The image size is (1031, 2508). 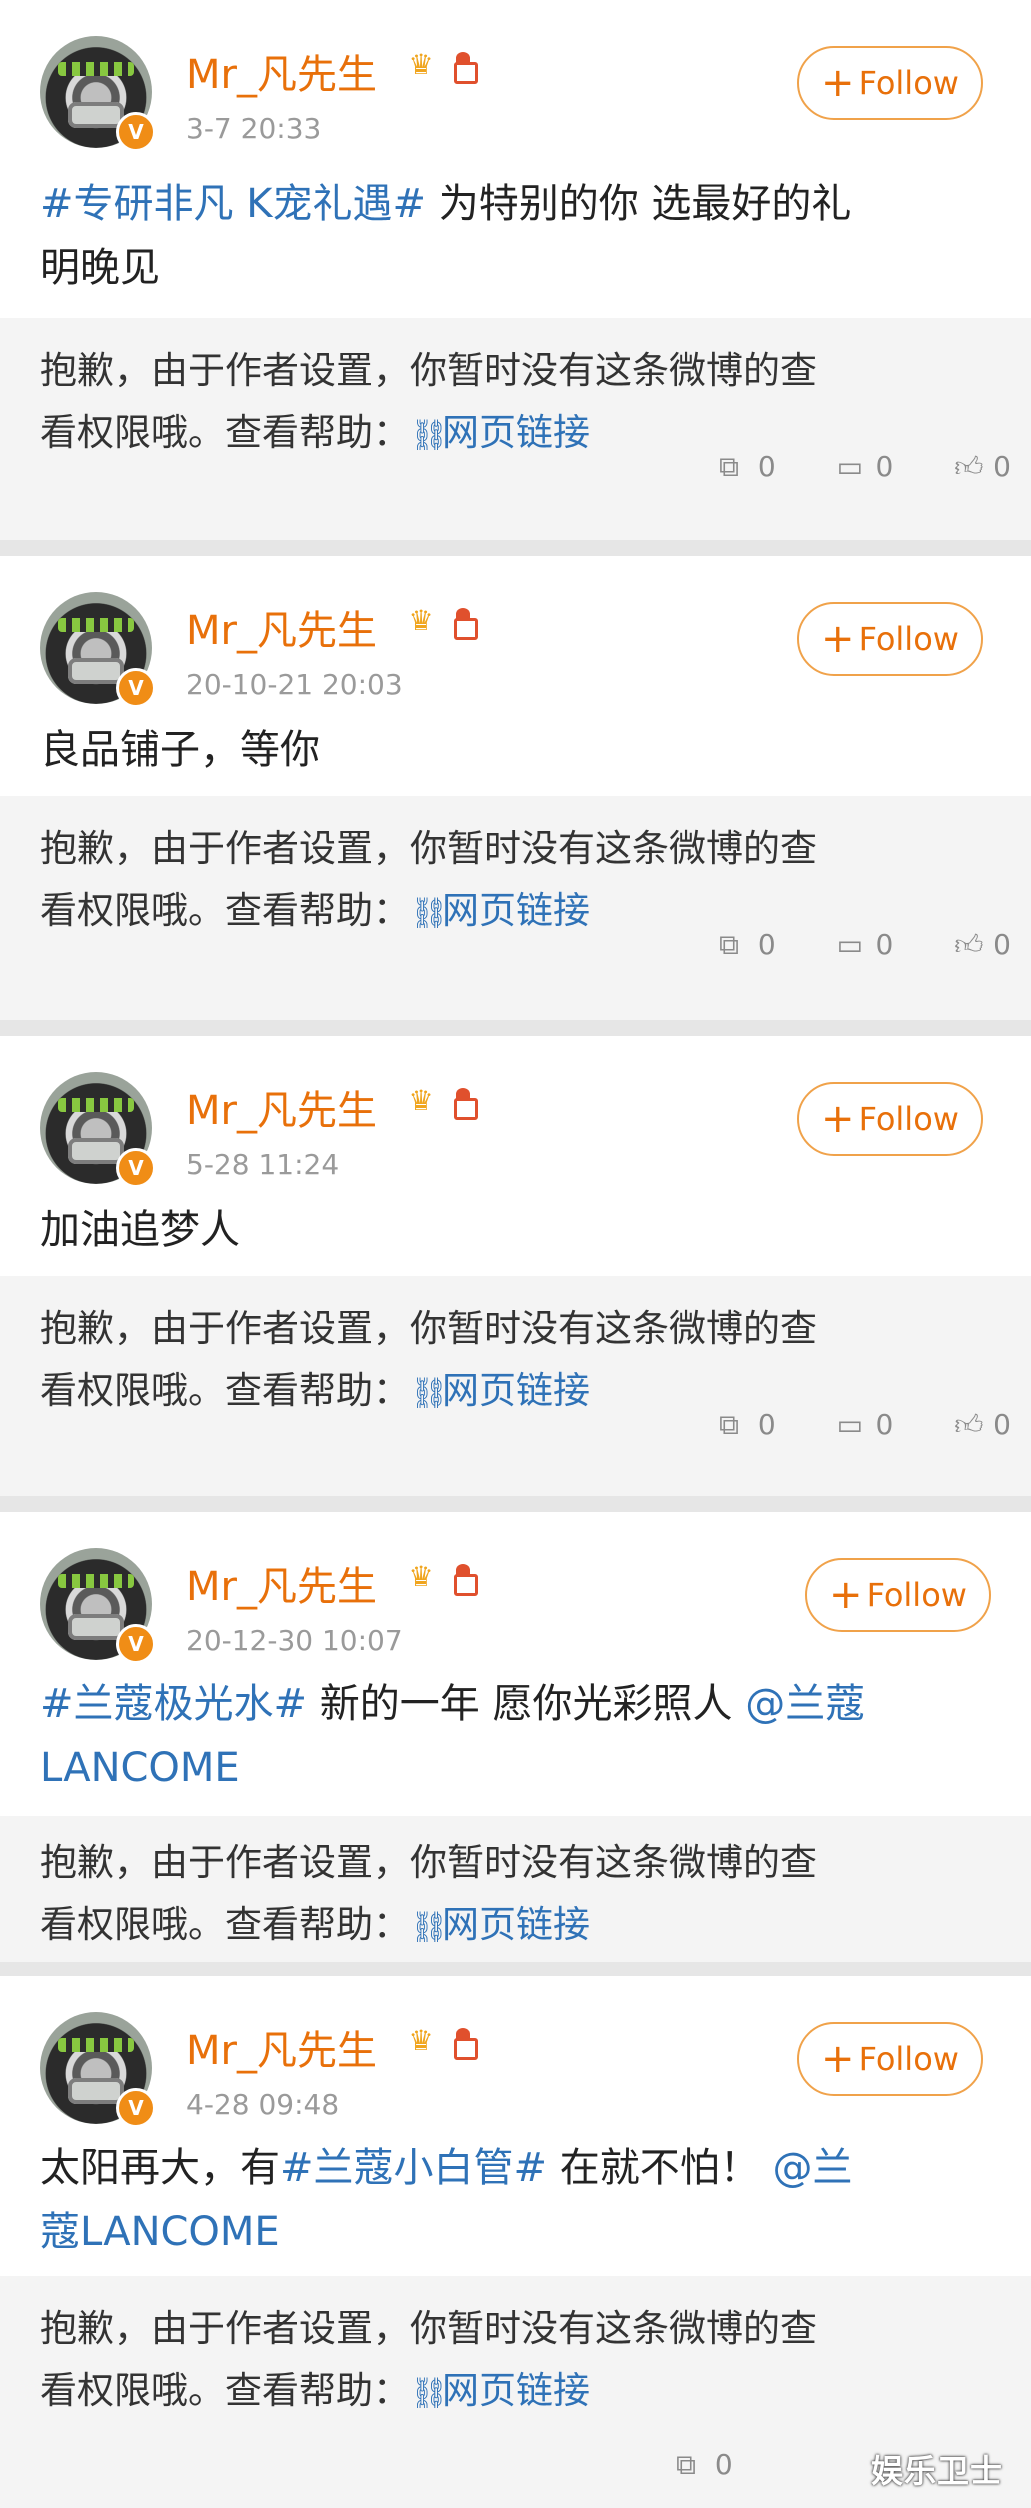 I want to click on content-text: 太阳再大，有, so click(x=160, y=2168).